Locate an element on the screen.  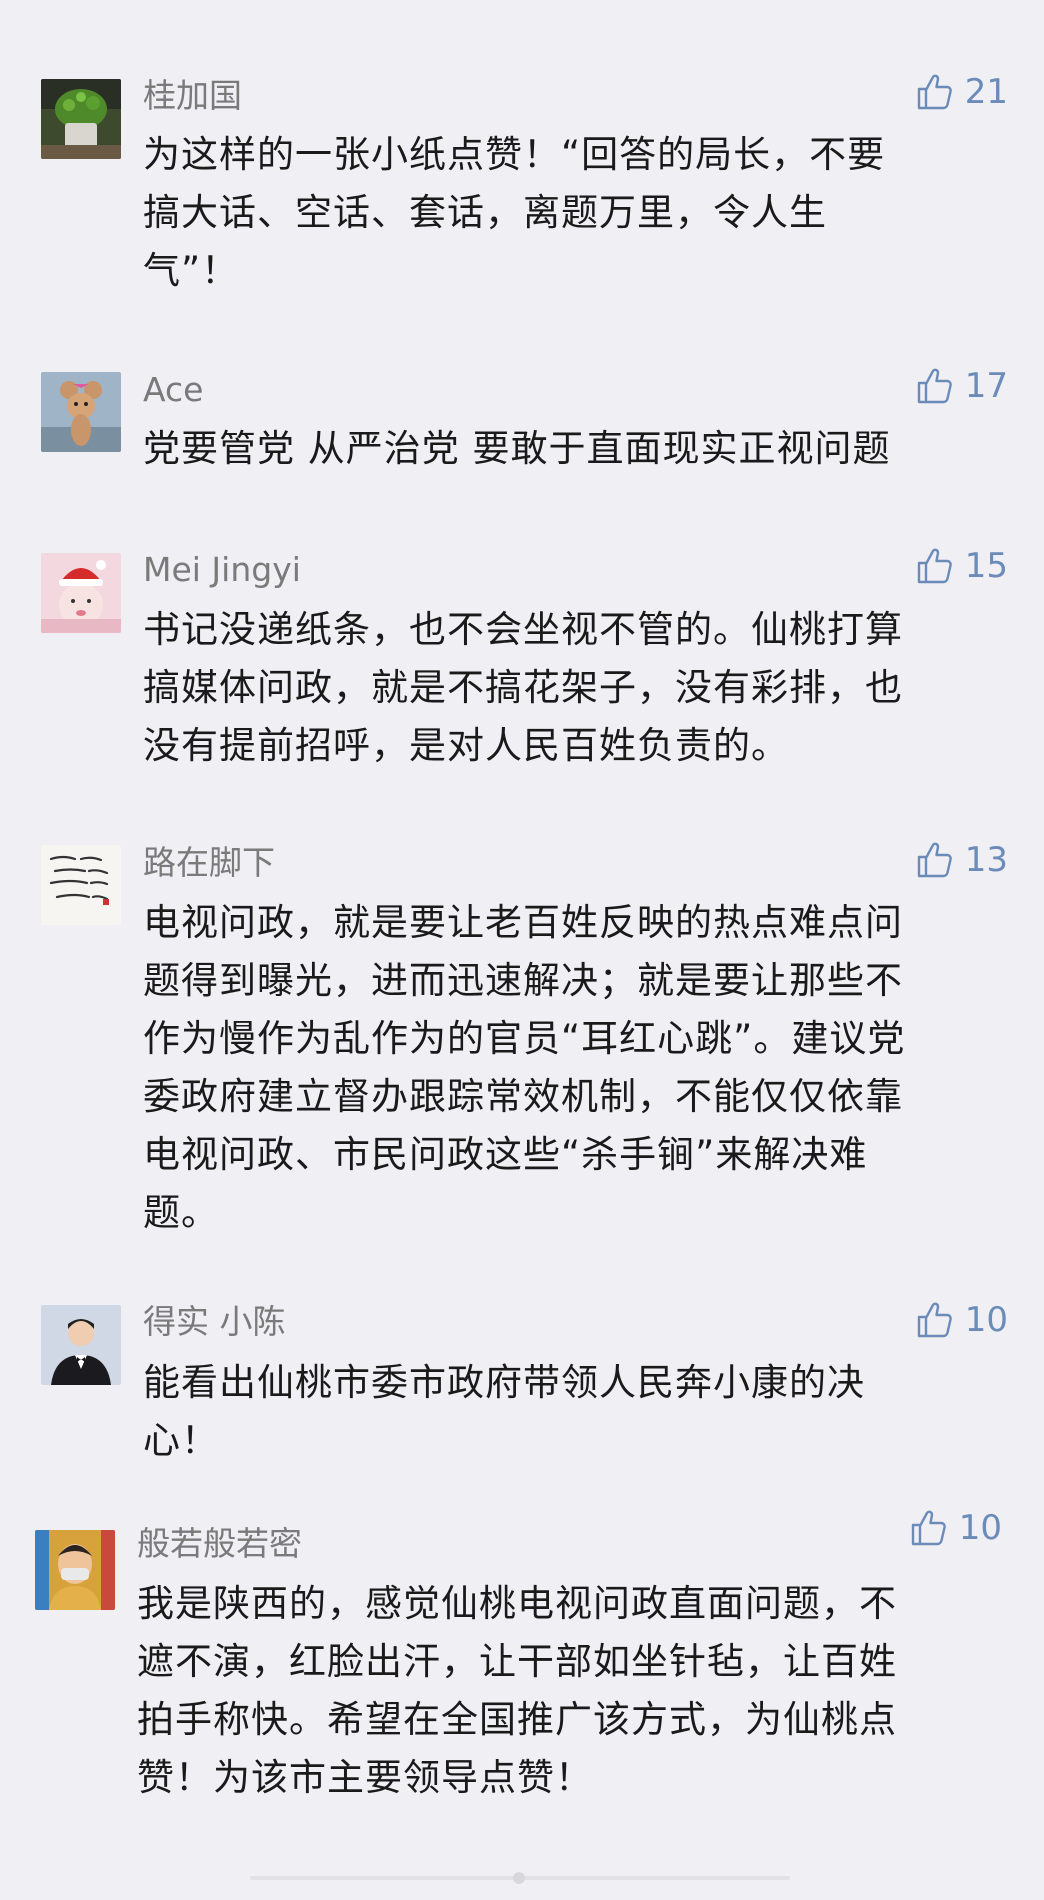
like-count: 13 is located at coordinates (986, 860).